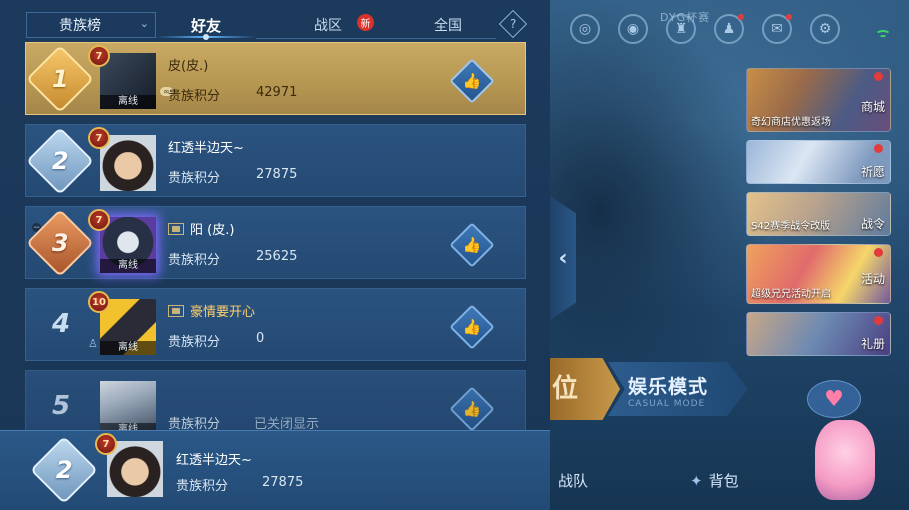 This screenshot has height=510, width=909. Describe the element at coordinates (834, 399) in the screenshot. I see `heart-icon: ♥` at that location.